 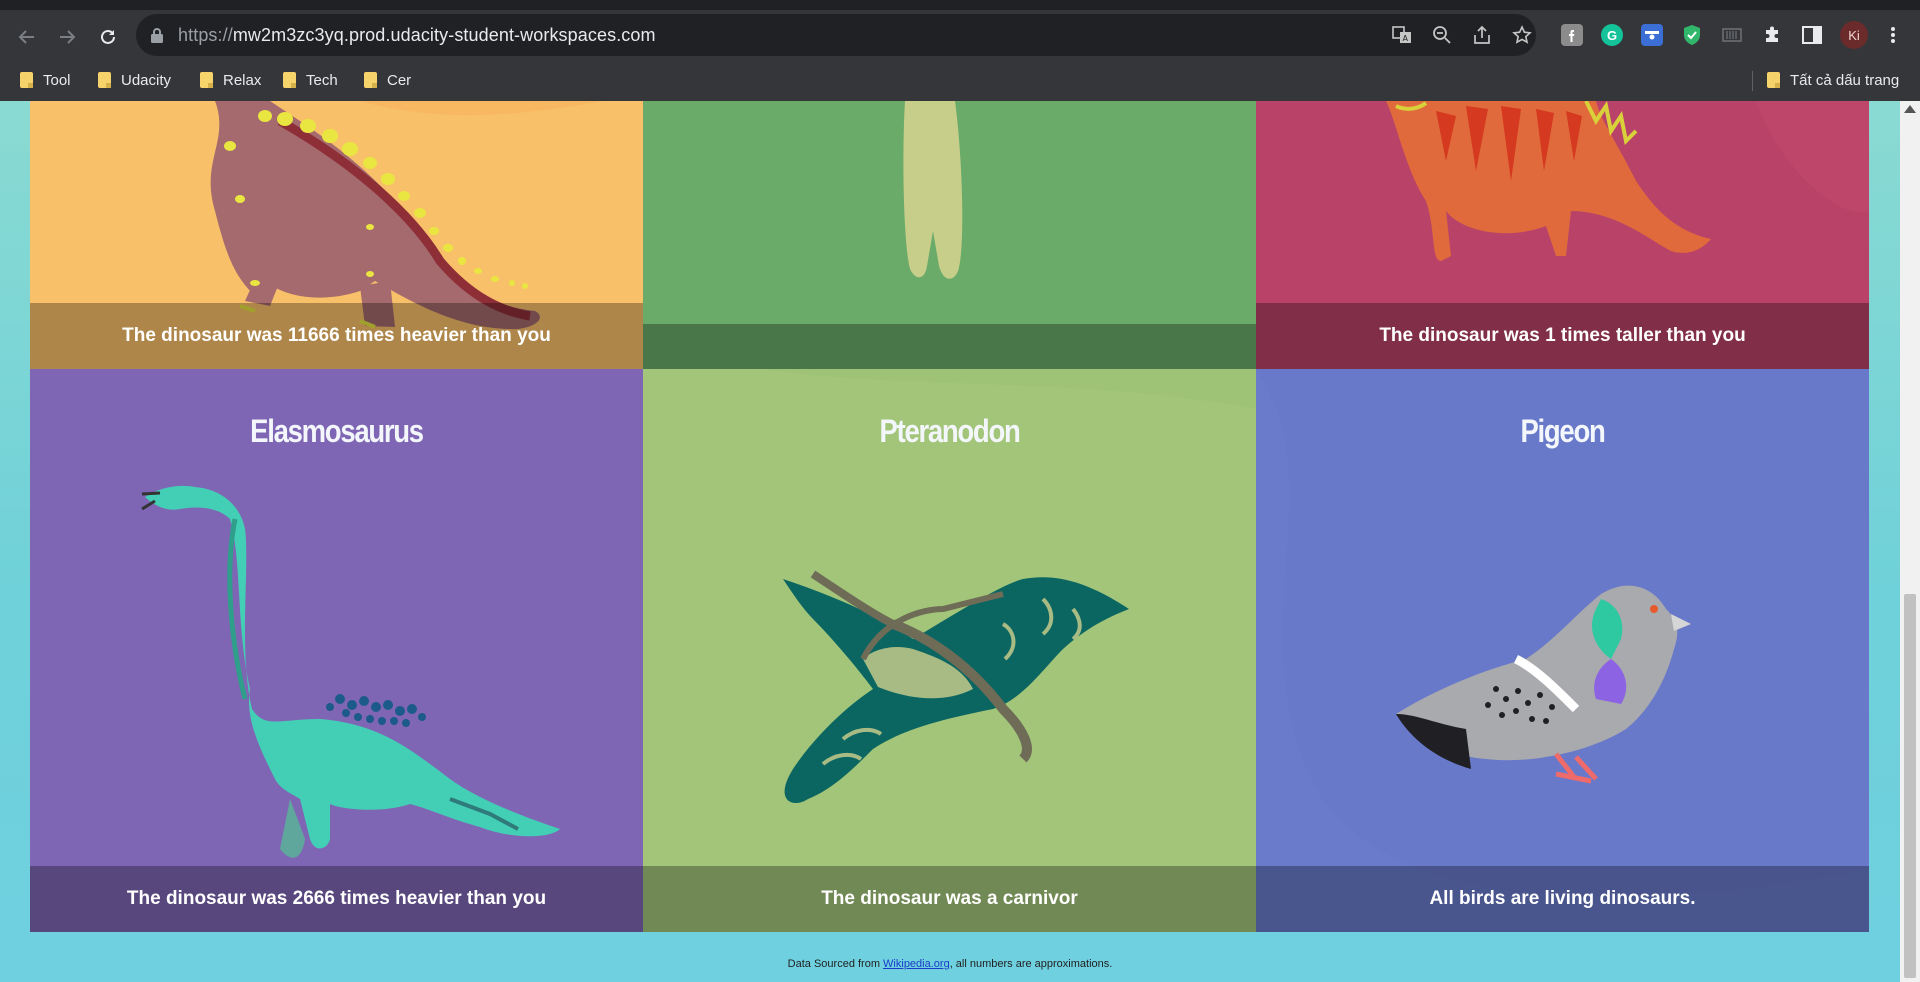 What do you see at coordinates (1562, 899) in the screenshot?
I see `tile-fact: All birds are living dinosaurs.` at bounding box center [1562, 899].